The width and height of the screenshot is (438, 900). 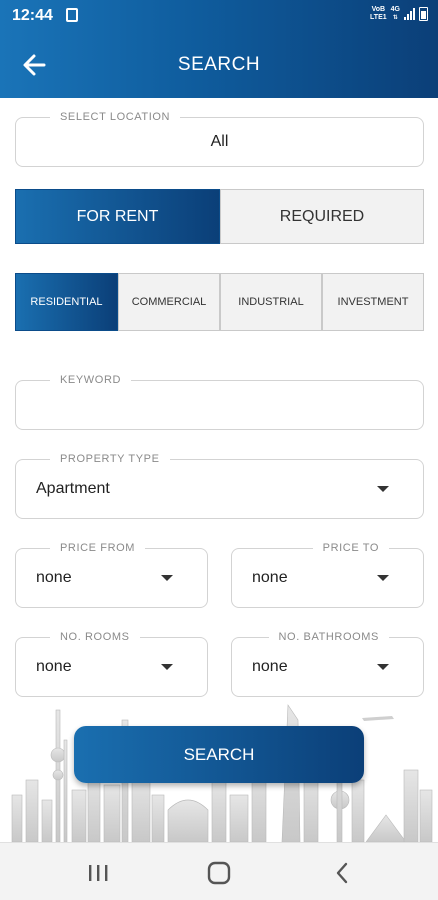 I want to click on volte-indicator: VoB LTE1, so click(x=378, y=14).